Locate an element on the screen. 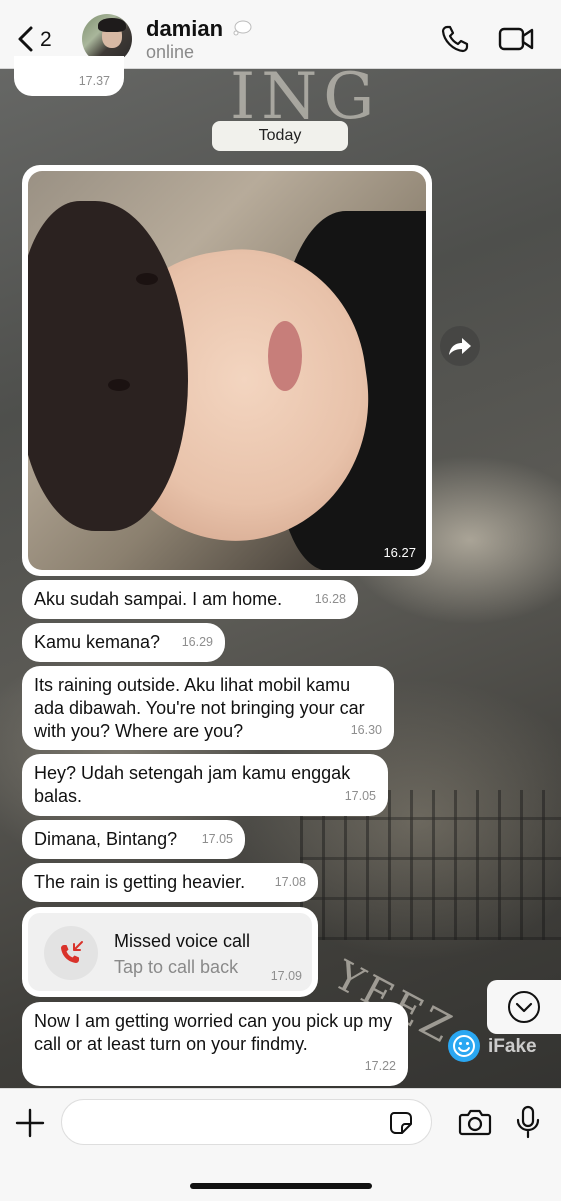 Image resolution: width=561 pixels, height=1201 pixels. message-bubble: 17.37 is located at coordinates (69, 76).